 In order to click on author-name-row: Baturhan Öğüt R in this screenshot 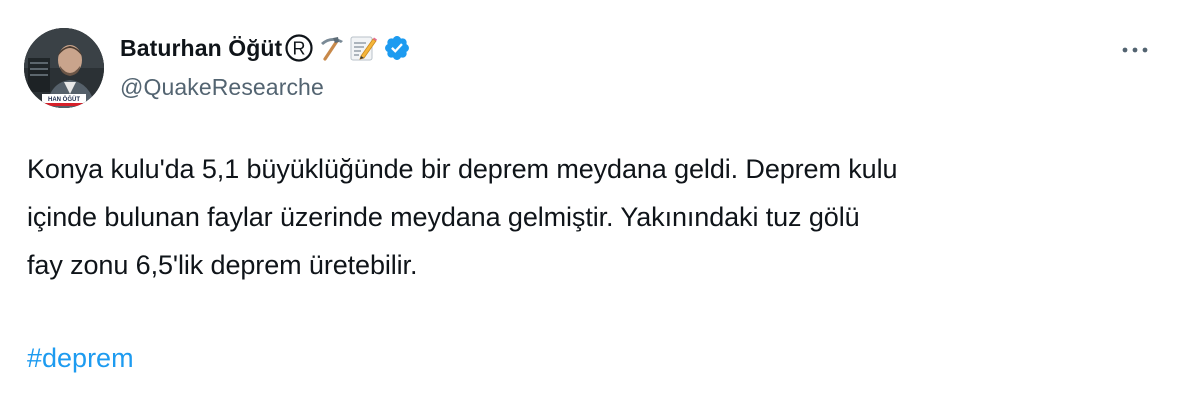, I will do `click(265, 48)`.